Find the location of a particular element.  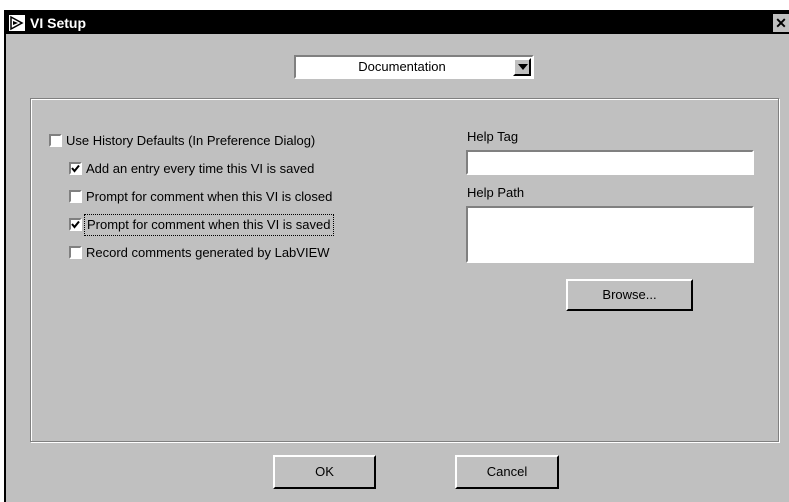

help-tag-input is located at coordinates (610, 162).